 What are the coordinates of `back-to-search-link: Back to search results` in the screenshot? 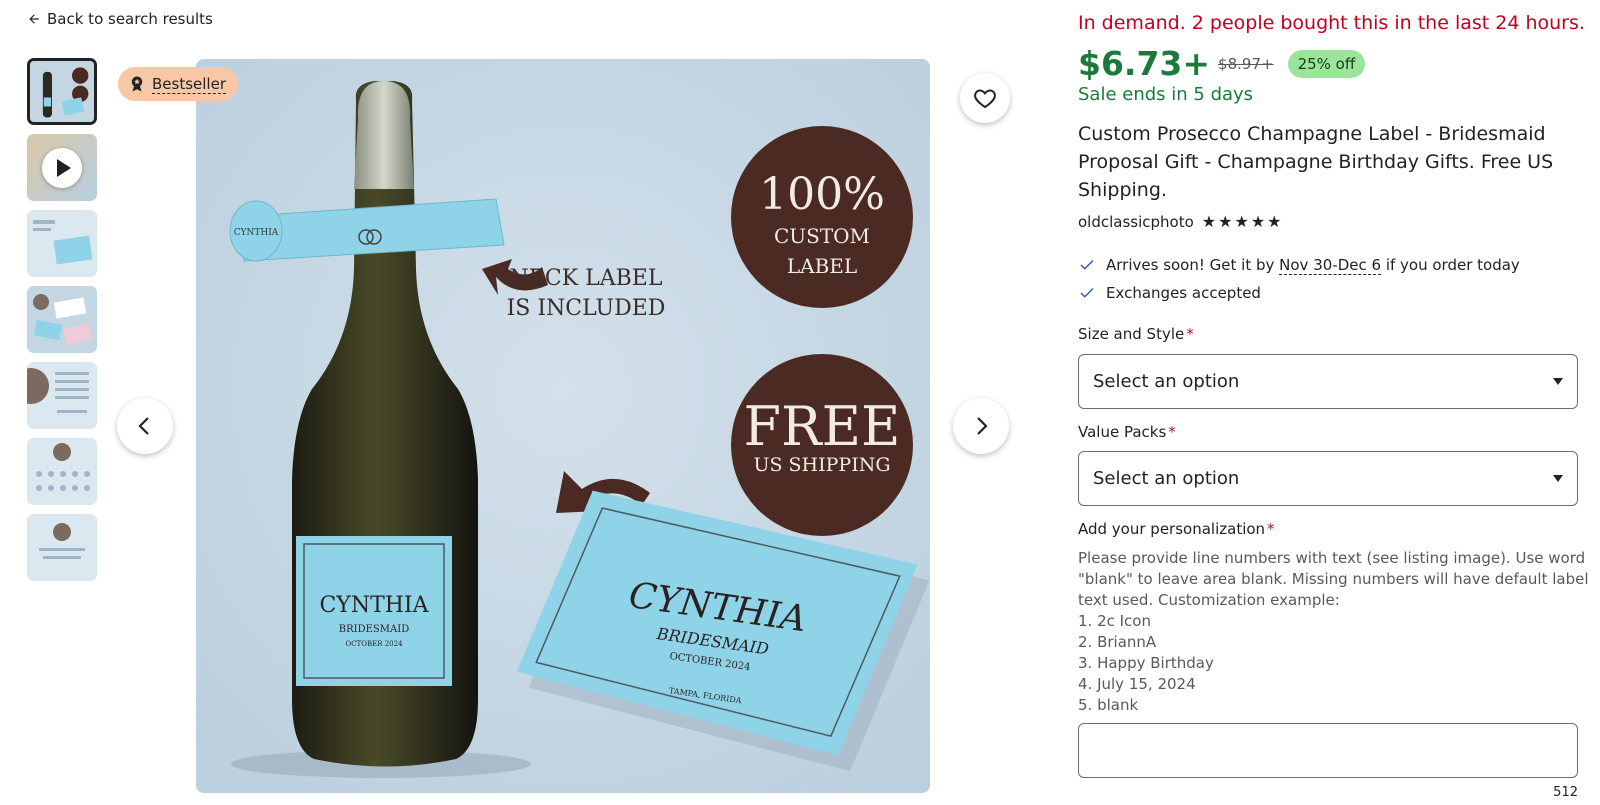 It's located at (120, 19).